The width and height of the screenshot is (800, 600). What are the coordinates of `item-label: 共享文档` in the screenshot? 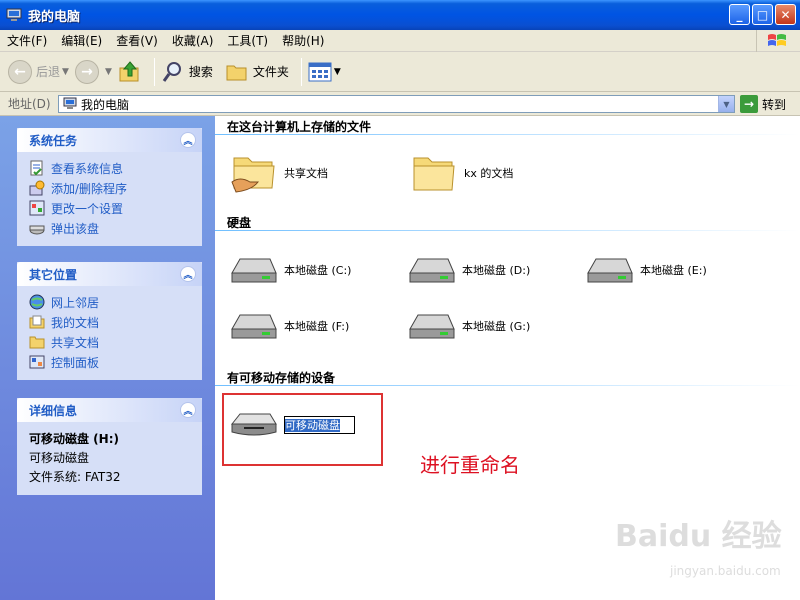 It's located at (306, 173).